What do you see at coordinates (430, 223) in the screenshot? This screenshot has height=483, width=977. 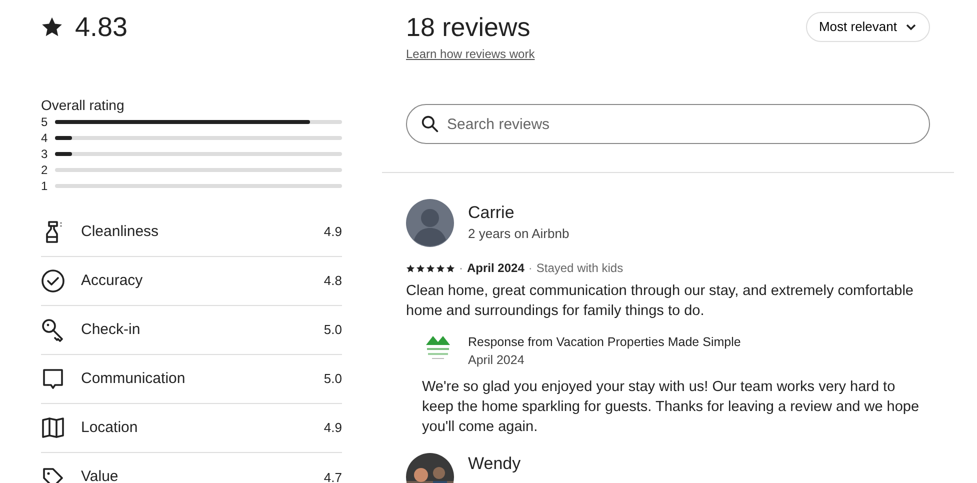 I see `avatar-icon` at bounding box center [430, 223].